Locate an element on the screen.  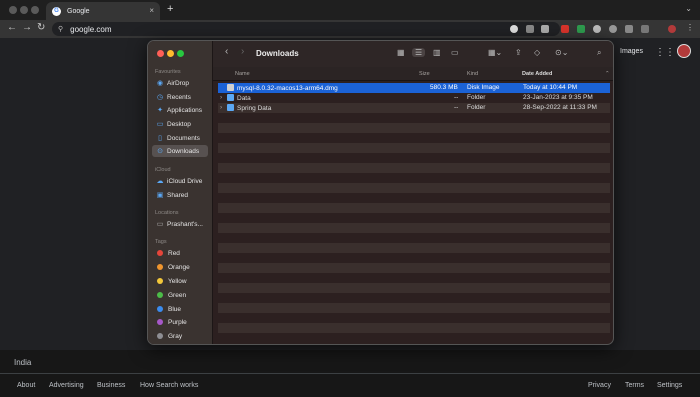
forward-button: → is located at coordinates (27, 27).